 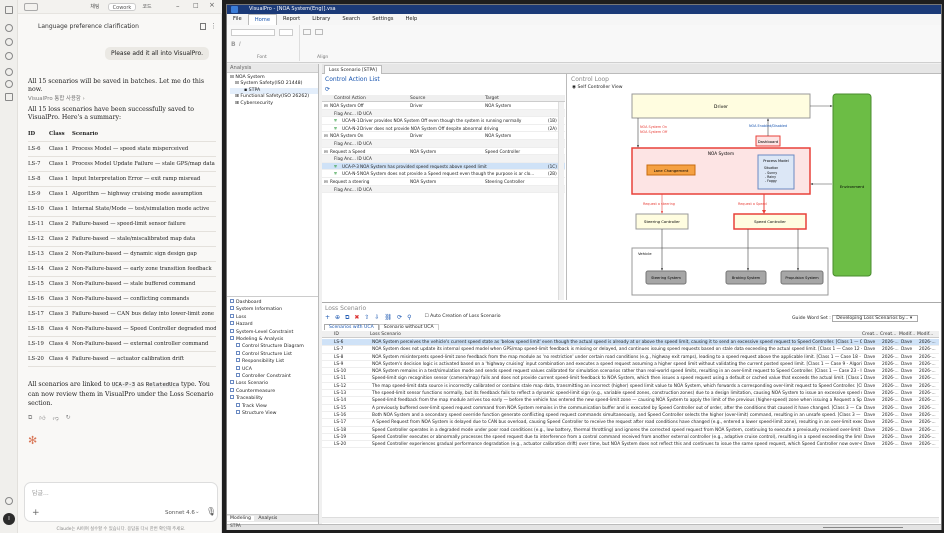 I want to click on window-layout-icon, so click(x=31, y=7).